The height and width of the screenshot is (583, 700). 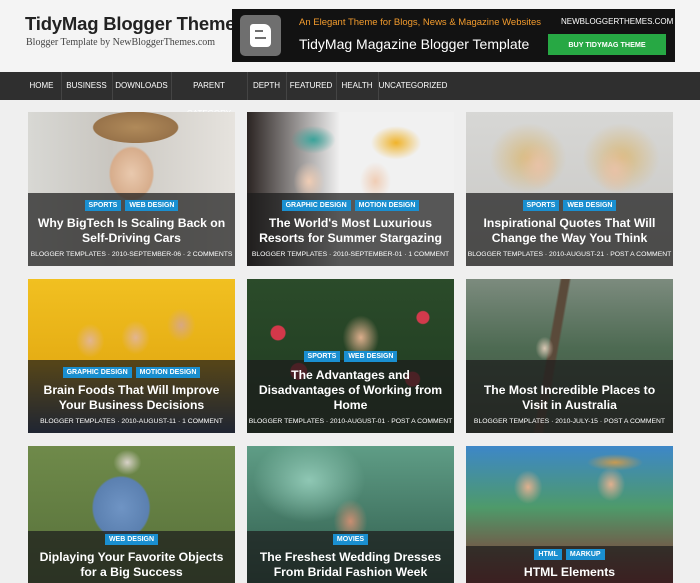 I want to click on nav-item-featured: FEATURED, so click(x=311, y=86).